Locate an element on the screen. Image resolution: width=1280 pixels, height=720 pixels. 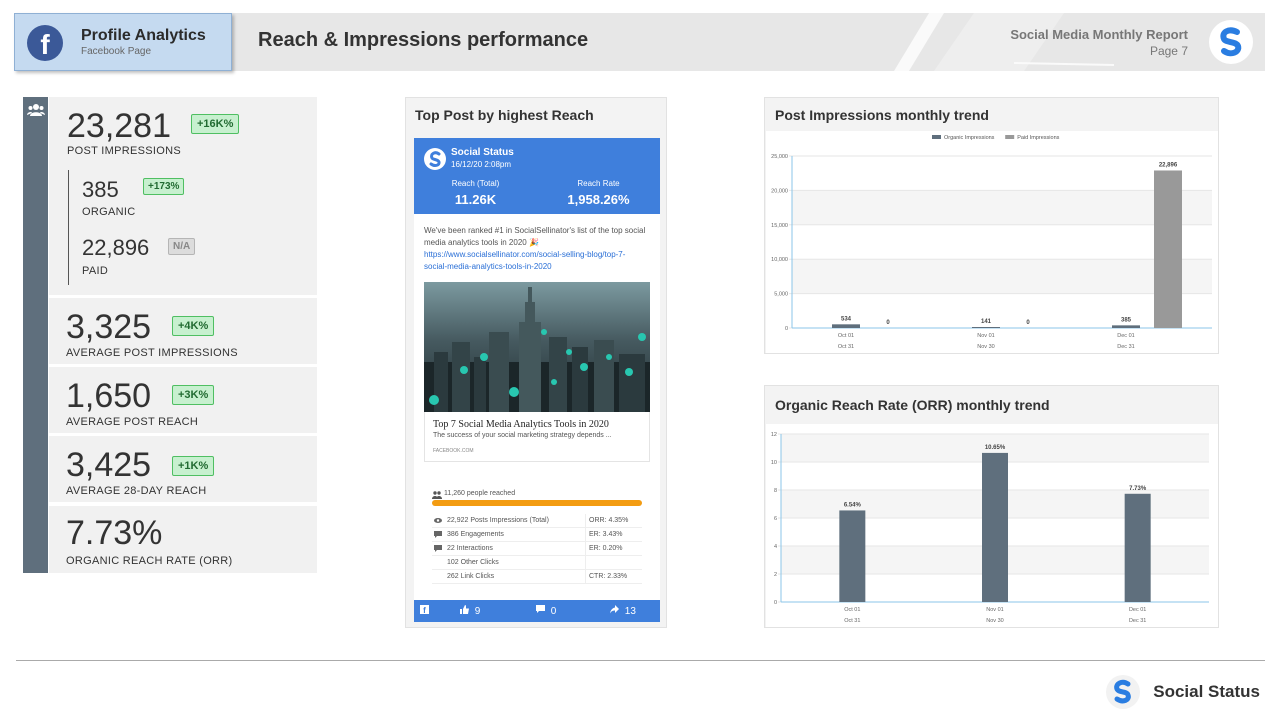
shares-count-wrap: 13 is located at coordinates (623, 611).